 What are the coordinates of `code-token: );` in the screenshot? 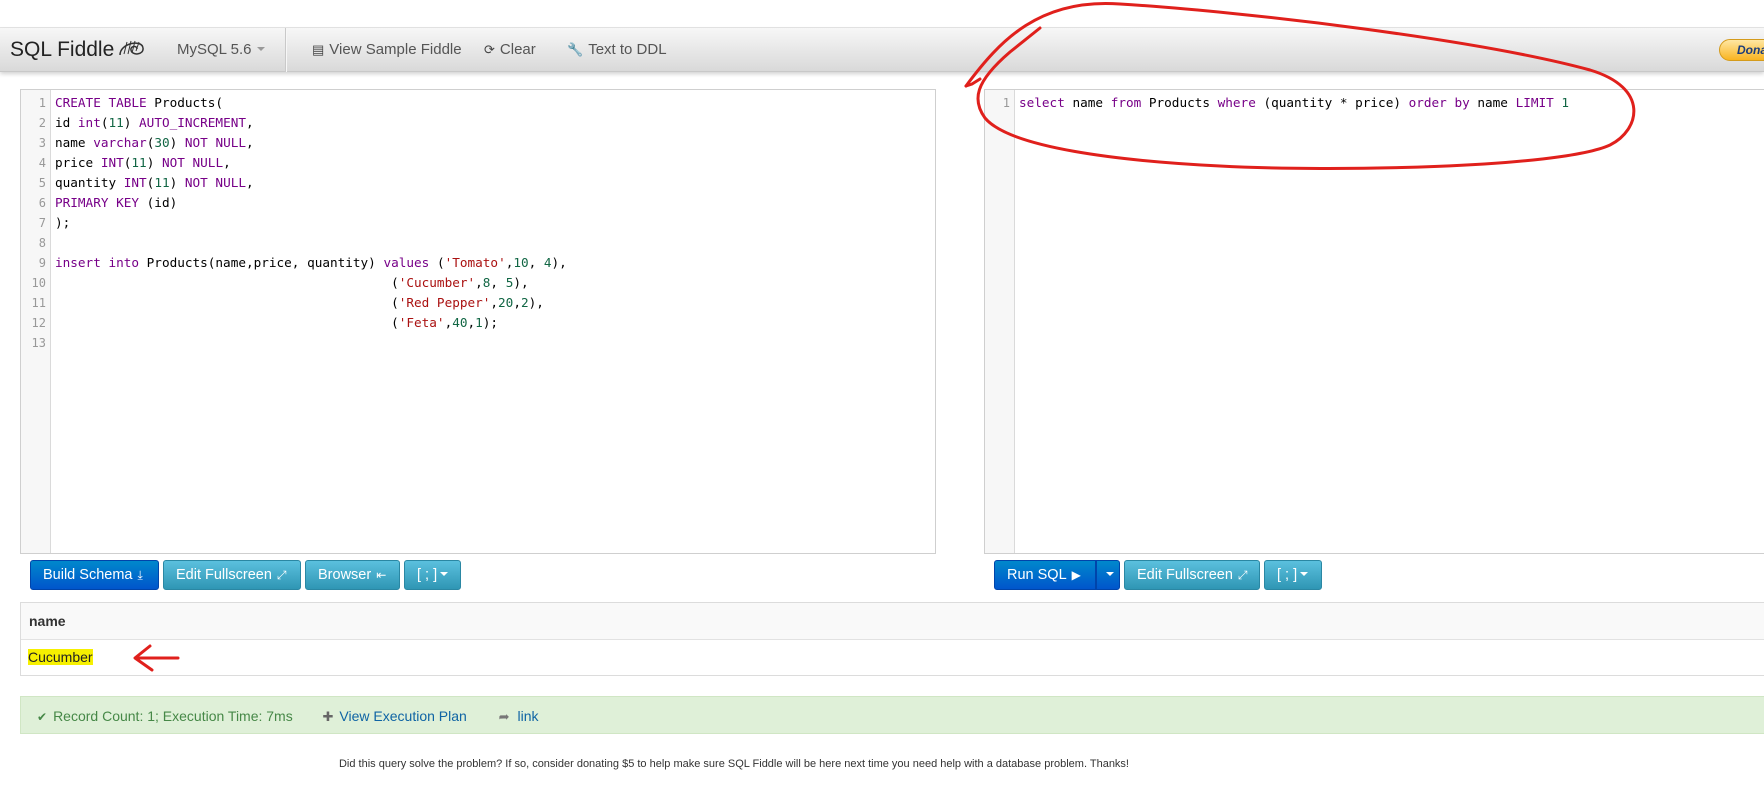 It's located at (63, 222).